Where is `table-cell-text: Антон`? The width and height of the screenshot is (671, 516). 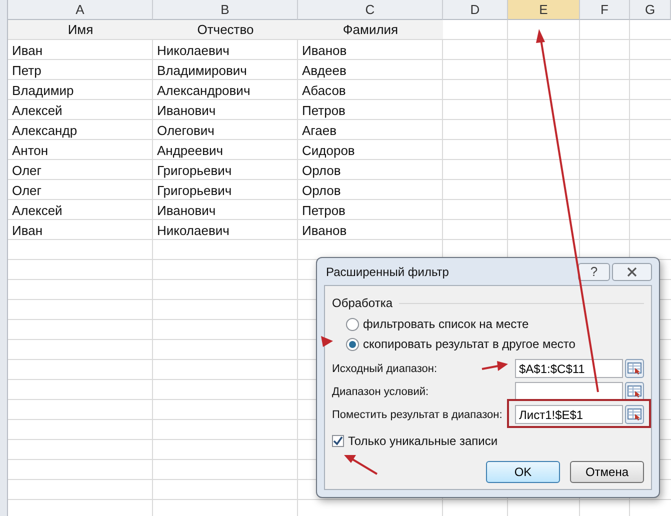 table-cell-text: Антон is located at coordinates (30, 151).